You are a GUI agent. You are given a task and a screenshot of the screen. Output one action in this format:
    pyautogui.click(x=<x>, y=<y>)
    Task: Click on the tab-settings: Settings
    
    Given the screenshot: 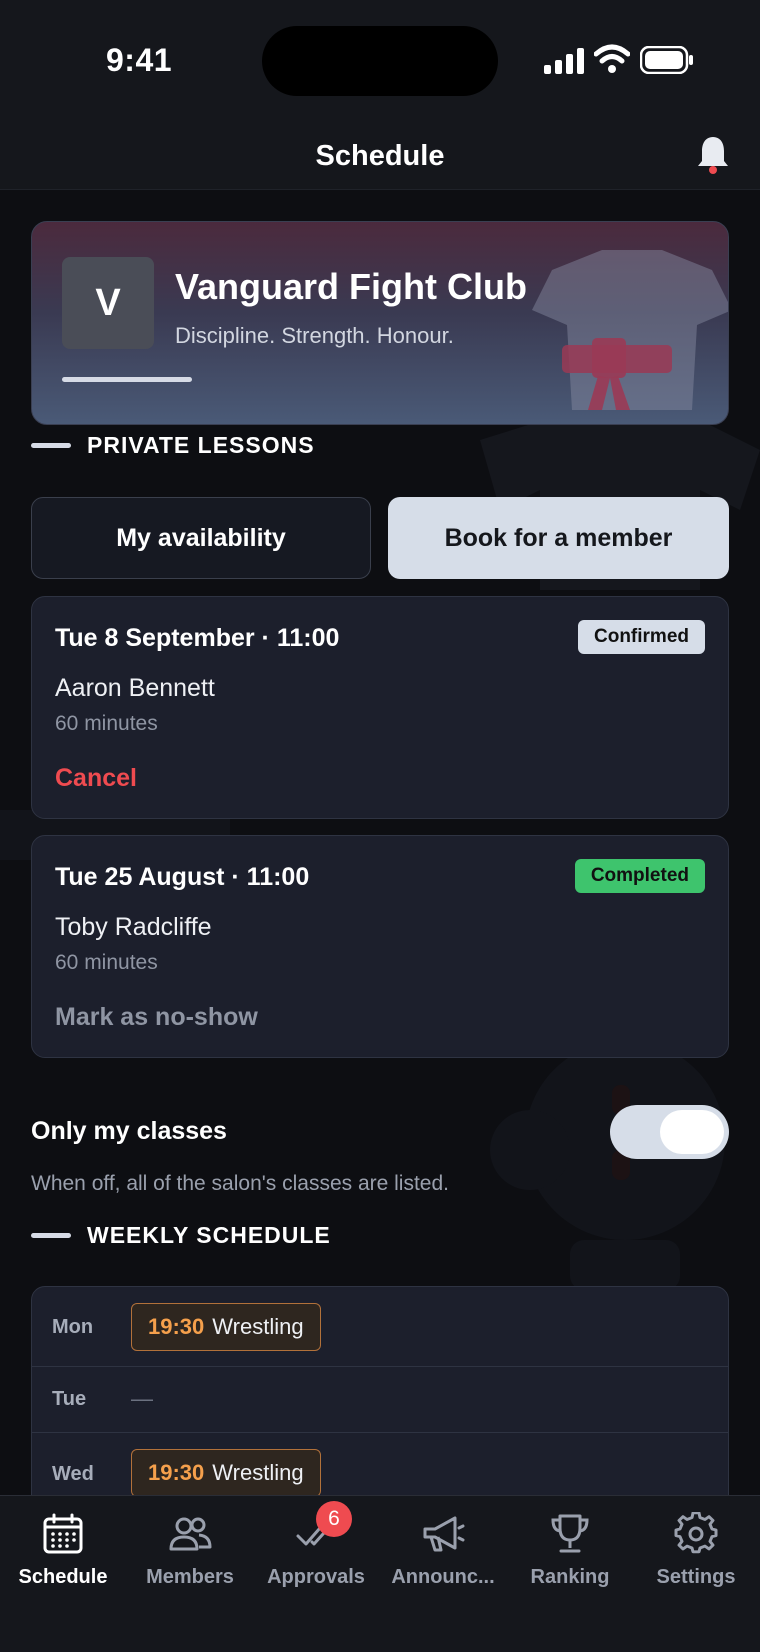 What is the action you would take?
    pyautogui.click(x=696, y=1551)
    